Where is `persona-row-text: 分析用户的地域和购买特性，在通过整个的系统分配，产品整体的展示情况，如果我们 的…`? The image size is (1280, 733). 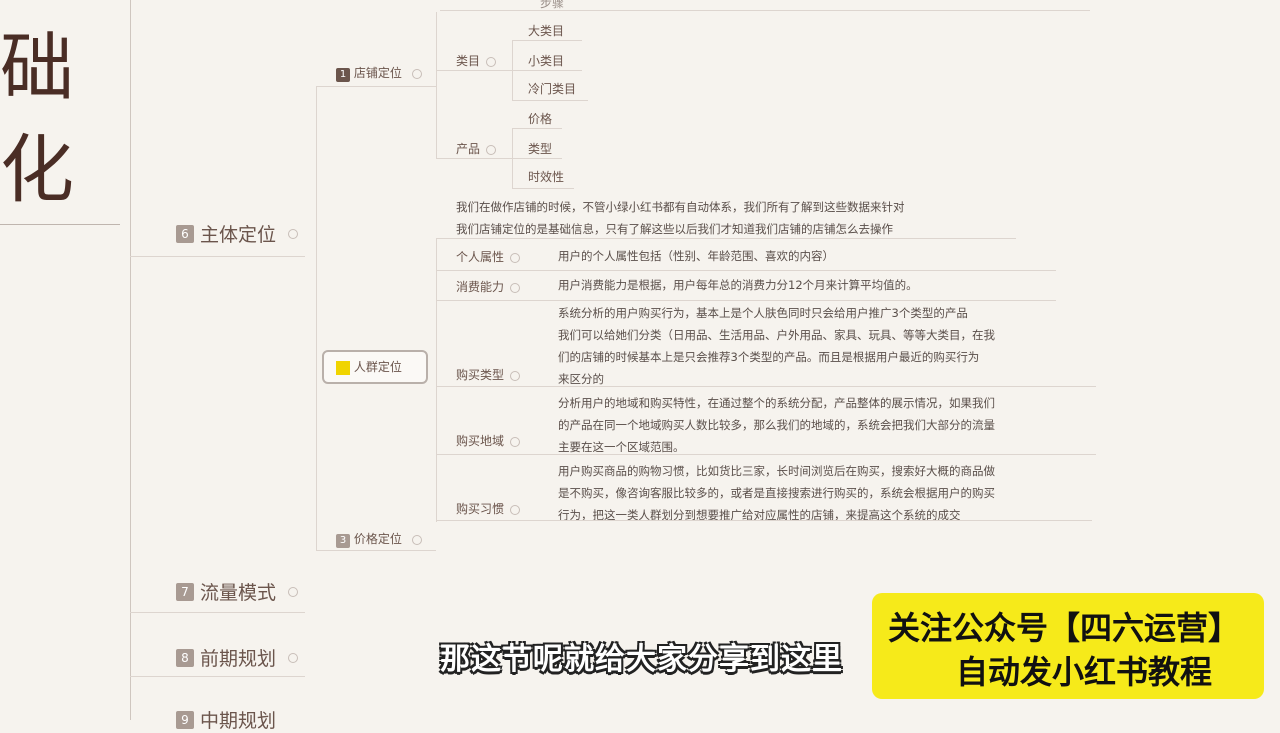 persona-row-text: 分析用户的地域和购买特性，在通过整个的系统分配，产品整体的展示情况，如果我们 的… is located at coordinates (823, 425).